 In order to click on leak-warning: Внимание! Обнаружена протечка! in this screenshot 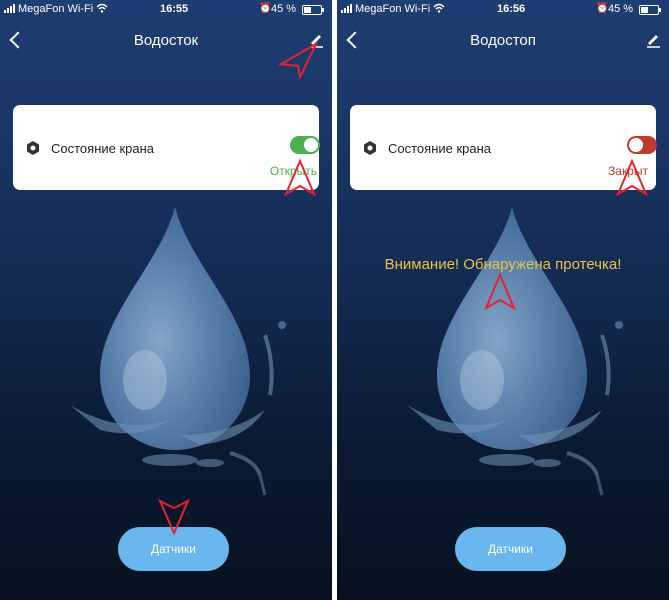, I will do `click(503, 264)`.